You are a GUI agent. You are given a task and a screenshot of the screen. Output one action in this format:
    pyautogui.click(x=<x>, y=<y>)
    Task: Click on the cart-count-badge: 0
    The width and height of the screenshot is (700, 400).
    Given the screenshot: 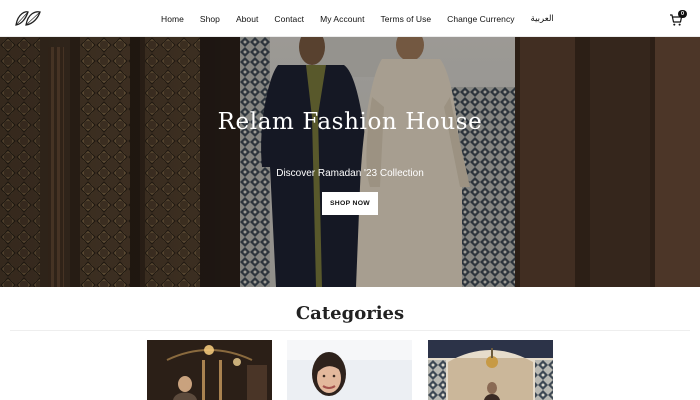 What is the action you would take?
    pyautogui.click(x=682, y=14)
    